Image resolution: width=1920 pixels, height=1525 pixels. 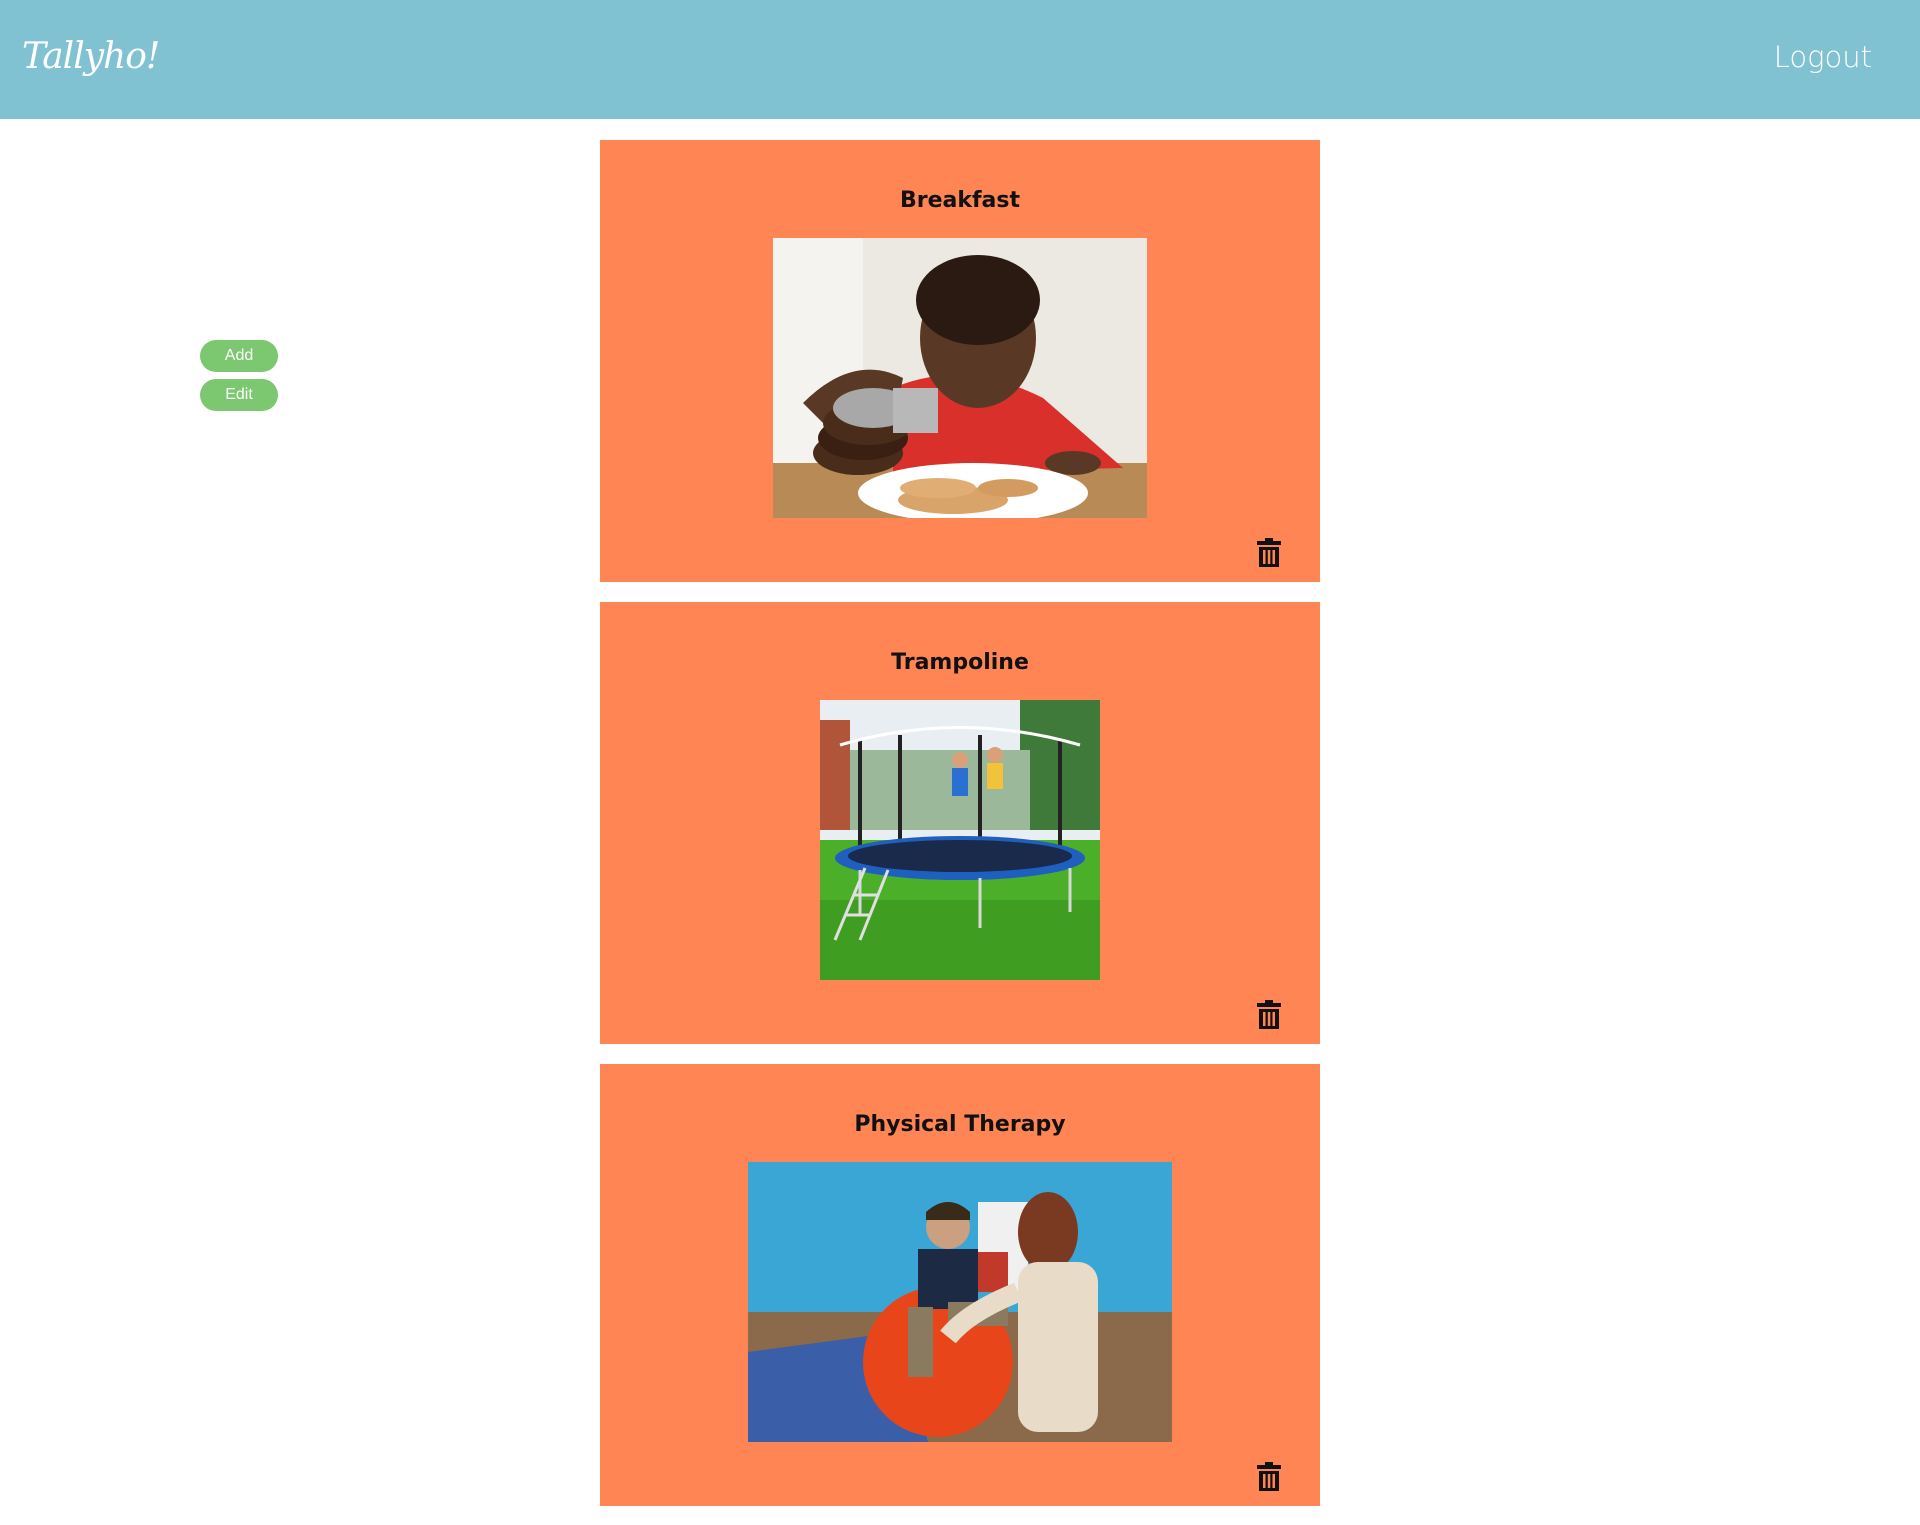 What do you see at coordinates (91, 56) in the screenshot?
I see `logo: Tallyho!` at bounding box center [91, 56].